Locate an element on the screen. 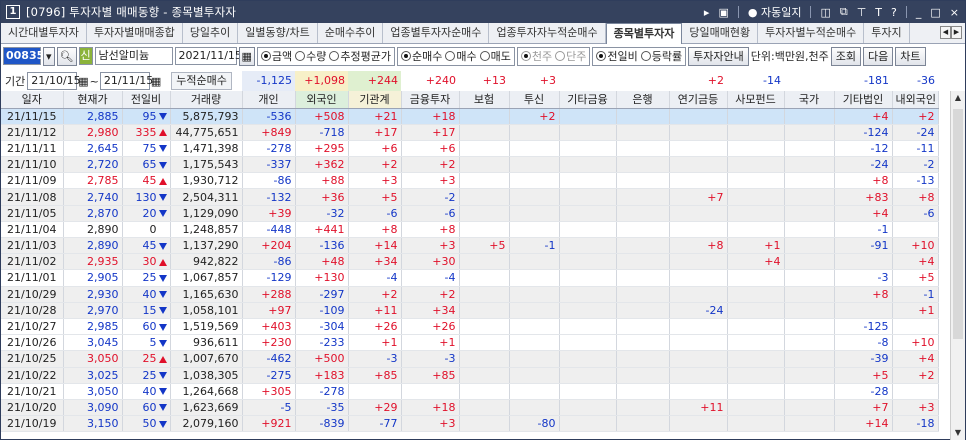 The width and height of the screenshot is (966, 440). scroll-up-icon: ▲ is located at coordinates (958, 98).